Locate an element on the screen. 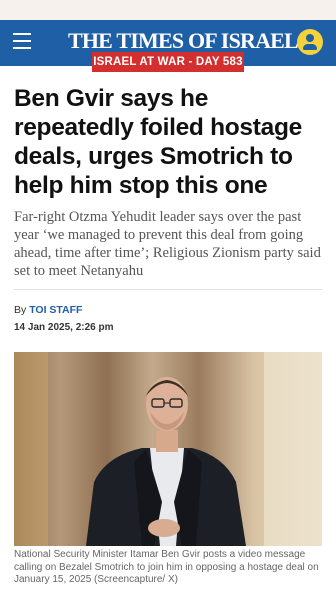  site-logo: THE TIMES OF ISRAEL is located at coordinates (183, 41).